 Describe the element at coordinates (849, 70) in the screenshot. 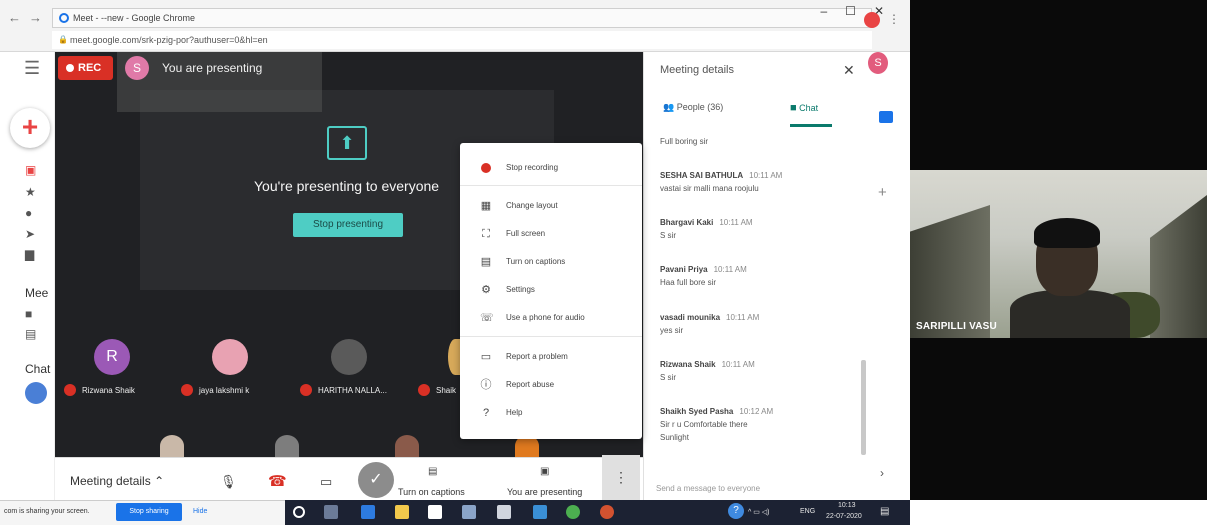

I see `close-panel-icon: ✕` at that location.